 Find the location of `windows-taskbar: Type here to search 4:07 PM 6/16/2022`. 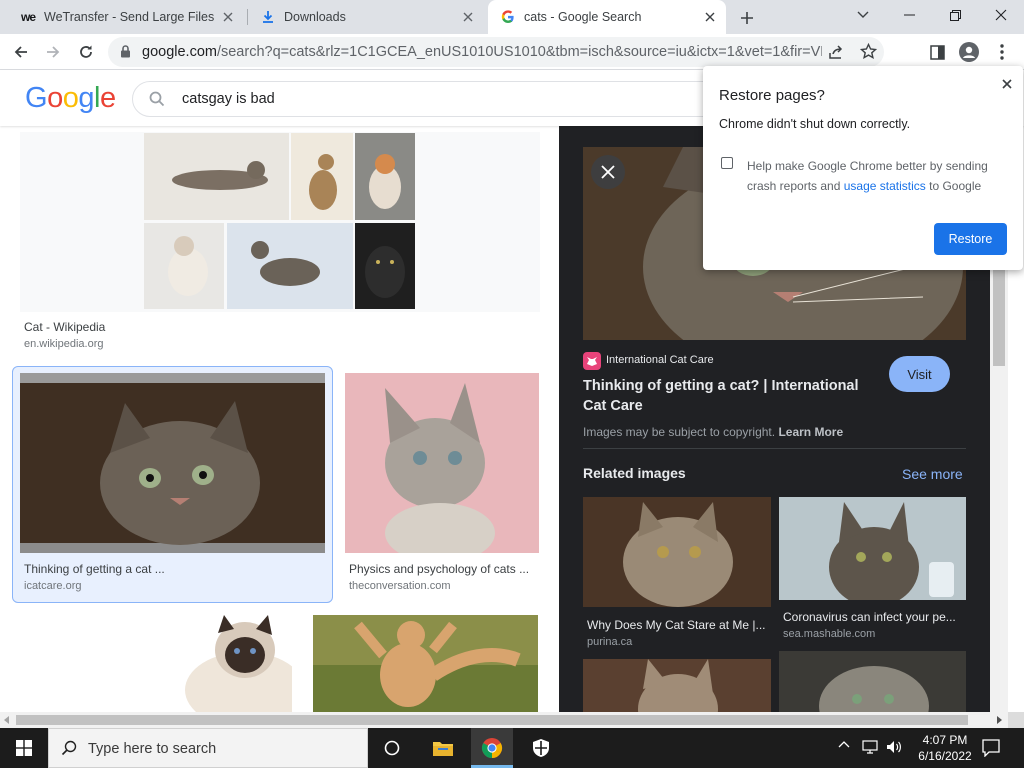

windows-taskbar: Type here to search 4:07 PM 6/16/2022 is located at coordinates (512, 748).